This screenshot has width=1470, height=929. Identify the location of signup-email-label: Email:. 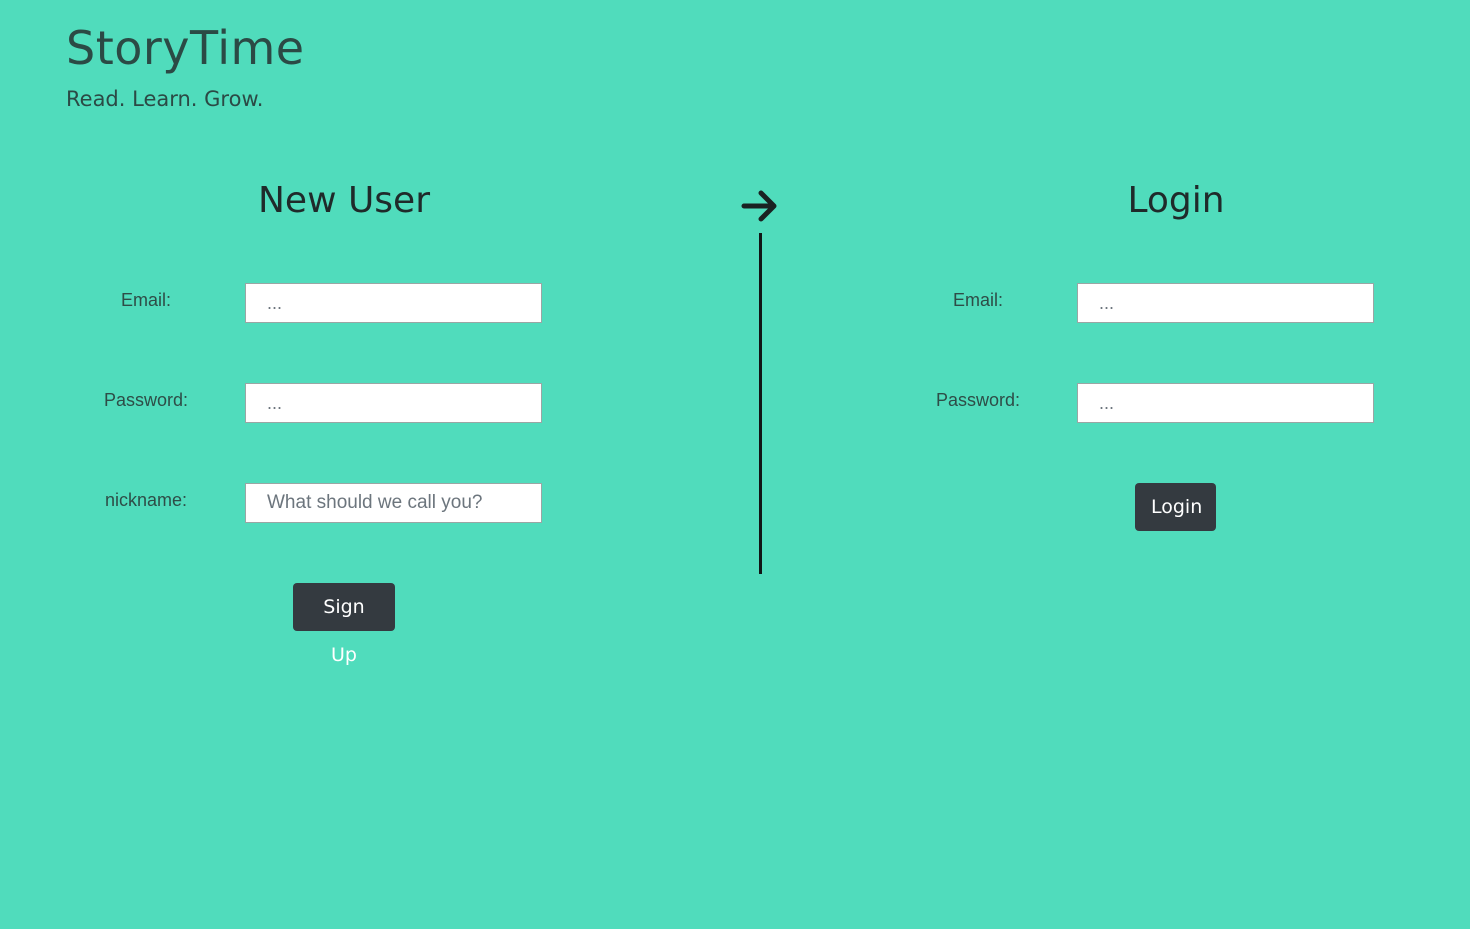
(145, 300).